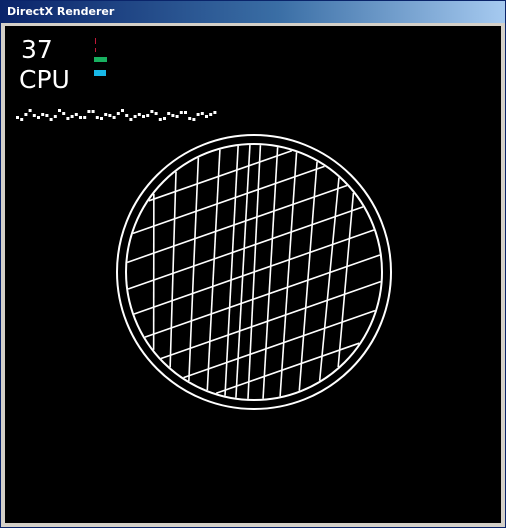 This screenshot has width=506, height=528. What do you see at coordinates (95, 41) in the screenshot?
I see `meter-red-tick` at bounding box center [95, 41].